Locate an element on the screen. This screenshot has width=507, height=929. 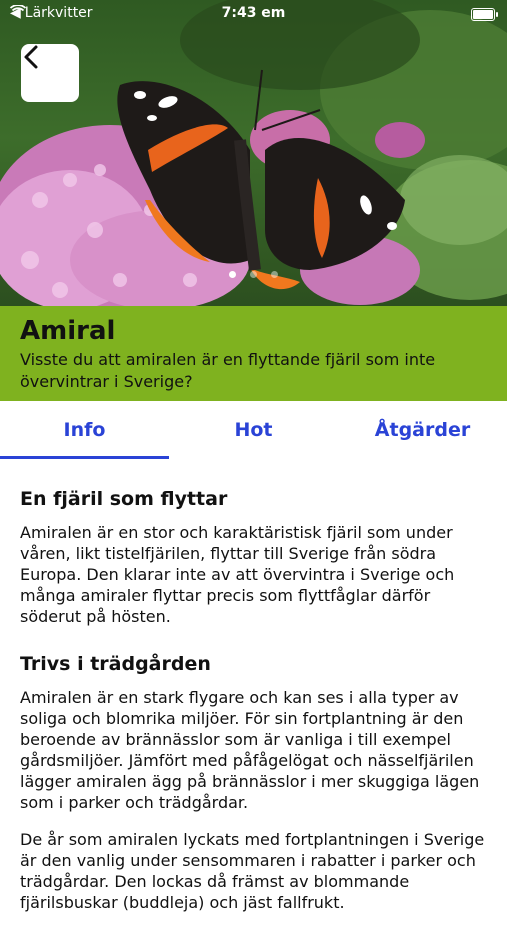
back-button is located at coordinates (50, 73).